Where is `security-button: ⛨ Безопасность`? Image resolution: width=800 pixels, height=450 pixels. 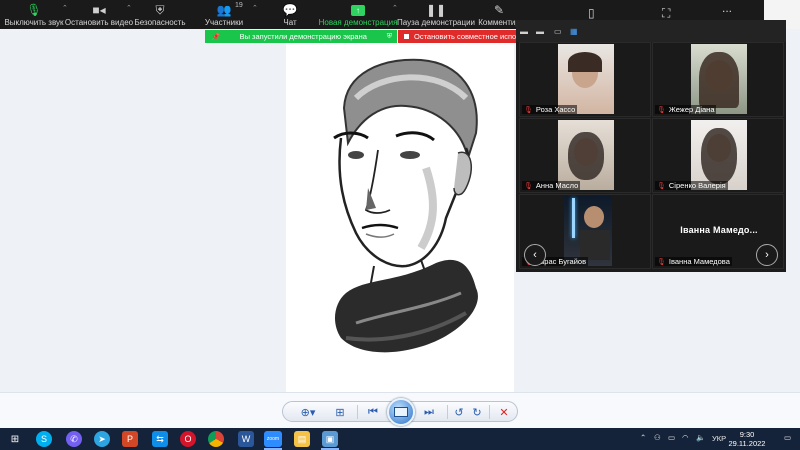
security-button: ⛨ Безопасность is located at coordinates (160, 14).